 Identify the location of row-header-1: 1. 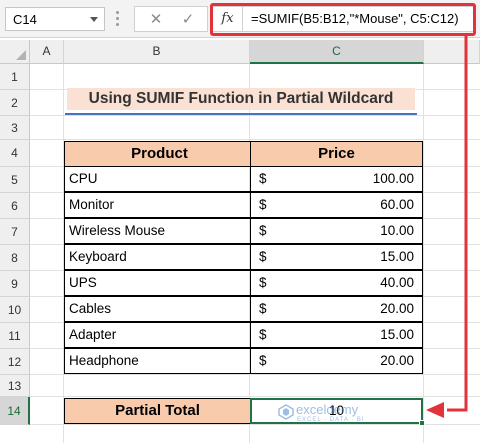
(15, 77).